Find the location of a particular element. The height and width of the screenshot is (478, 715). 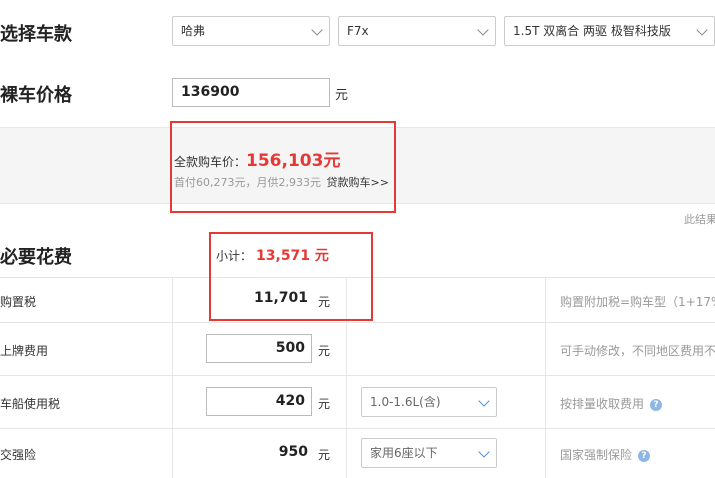

row-label: 车船使用税 is located at coordinates (30, 404).